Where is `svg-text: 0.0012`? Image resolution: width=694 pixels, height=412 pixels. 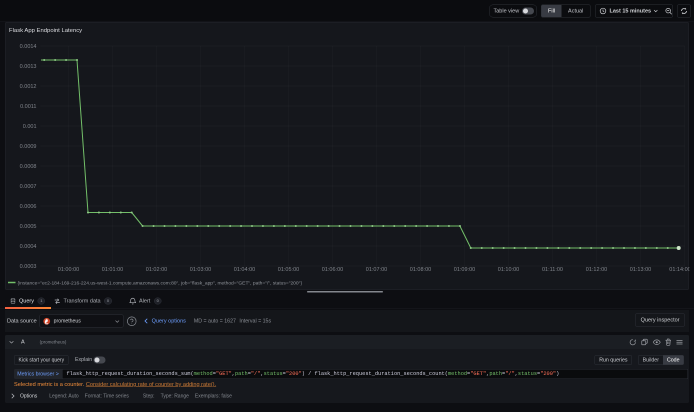 svg-text: 0.0012 is located at coordinates (28, 87).